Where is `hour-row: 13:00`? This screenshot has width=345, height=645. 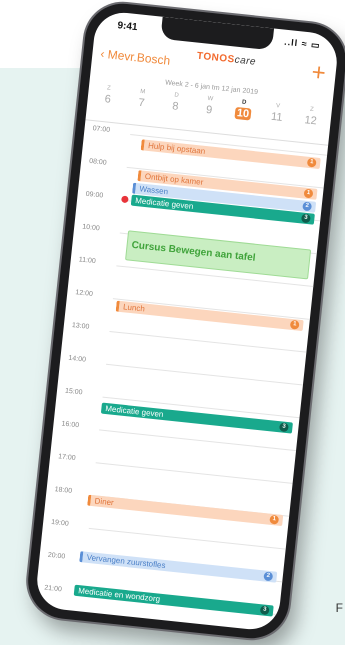
hour-row: 13:00 is located at coordinates (185, 337).